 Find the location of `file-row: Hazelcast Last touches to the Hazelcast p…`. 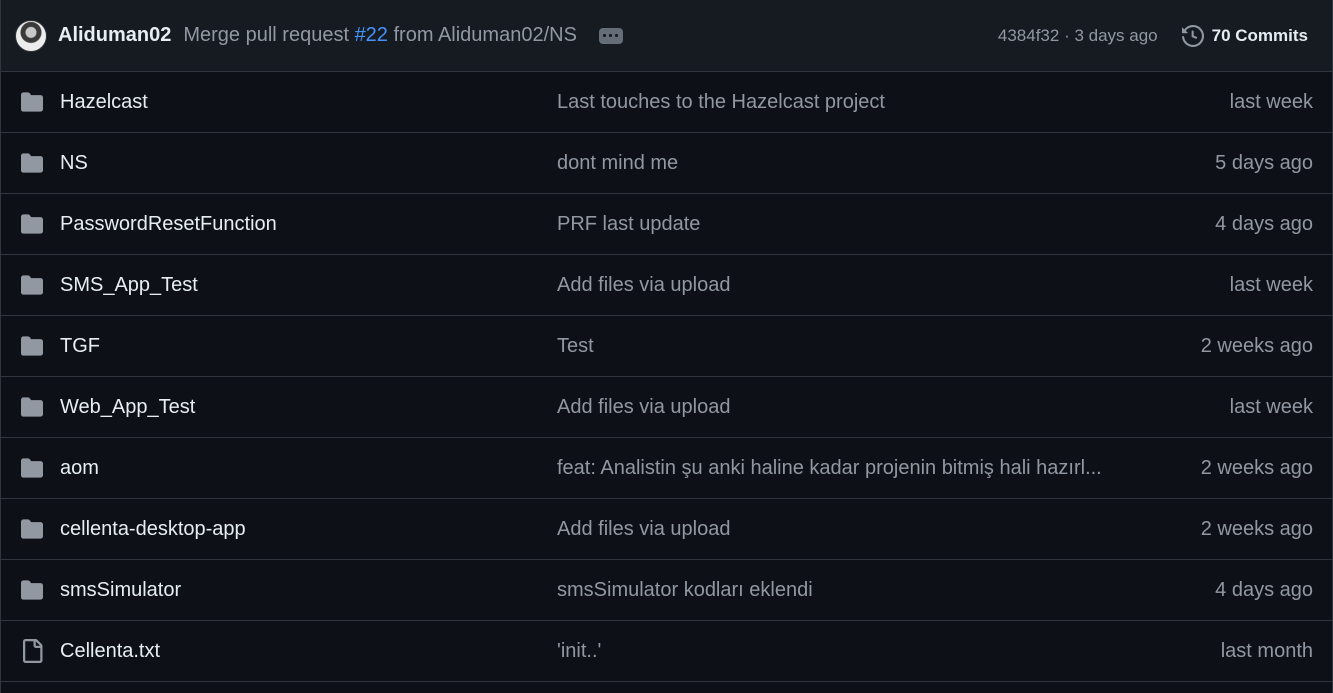

file-row: Hazelcast Last touches to the Hazelcast p… is located at coordinates (666, 102).